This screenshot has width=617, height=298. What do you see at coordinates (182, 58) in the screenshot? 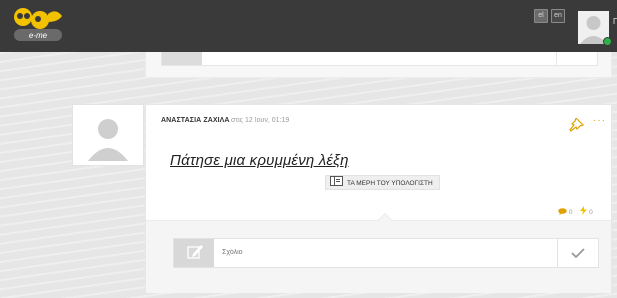
I see `previous-edit-button` at bounding box center [182, 58].